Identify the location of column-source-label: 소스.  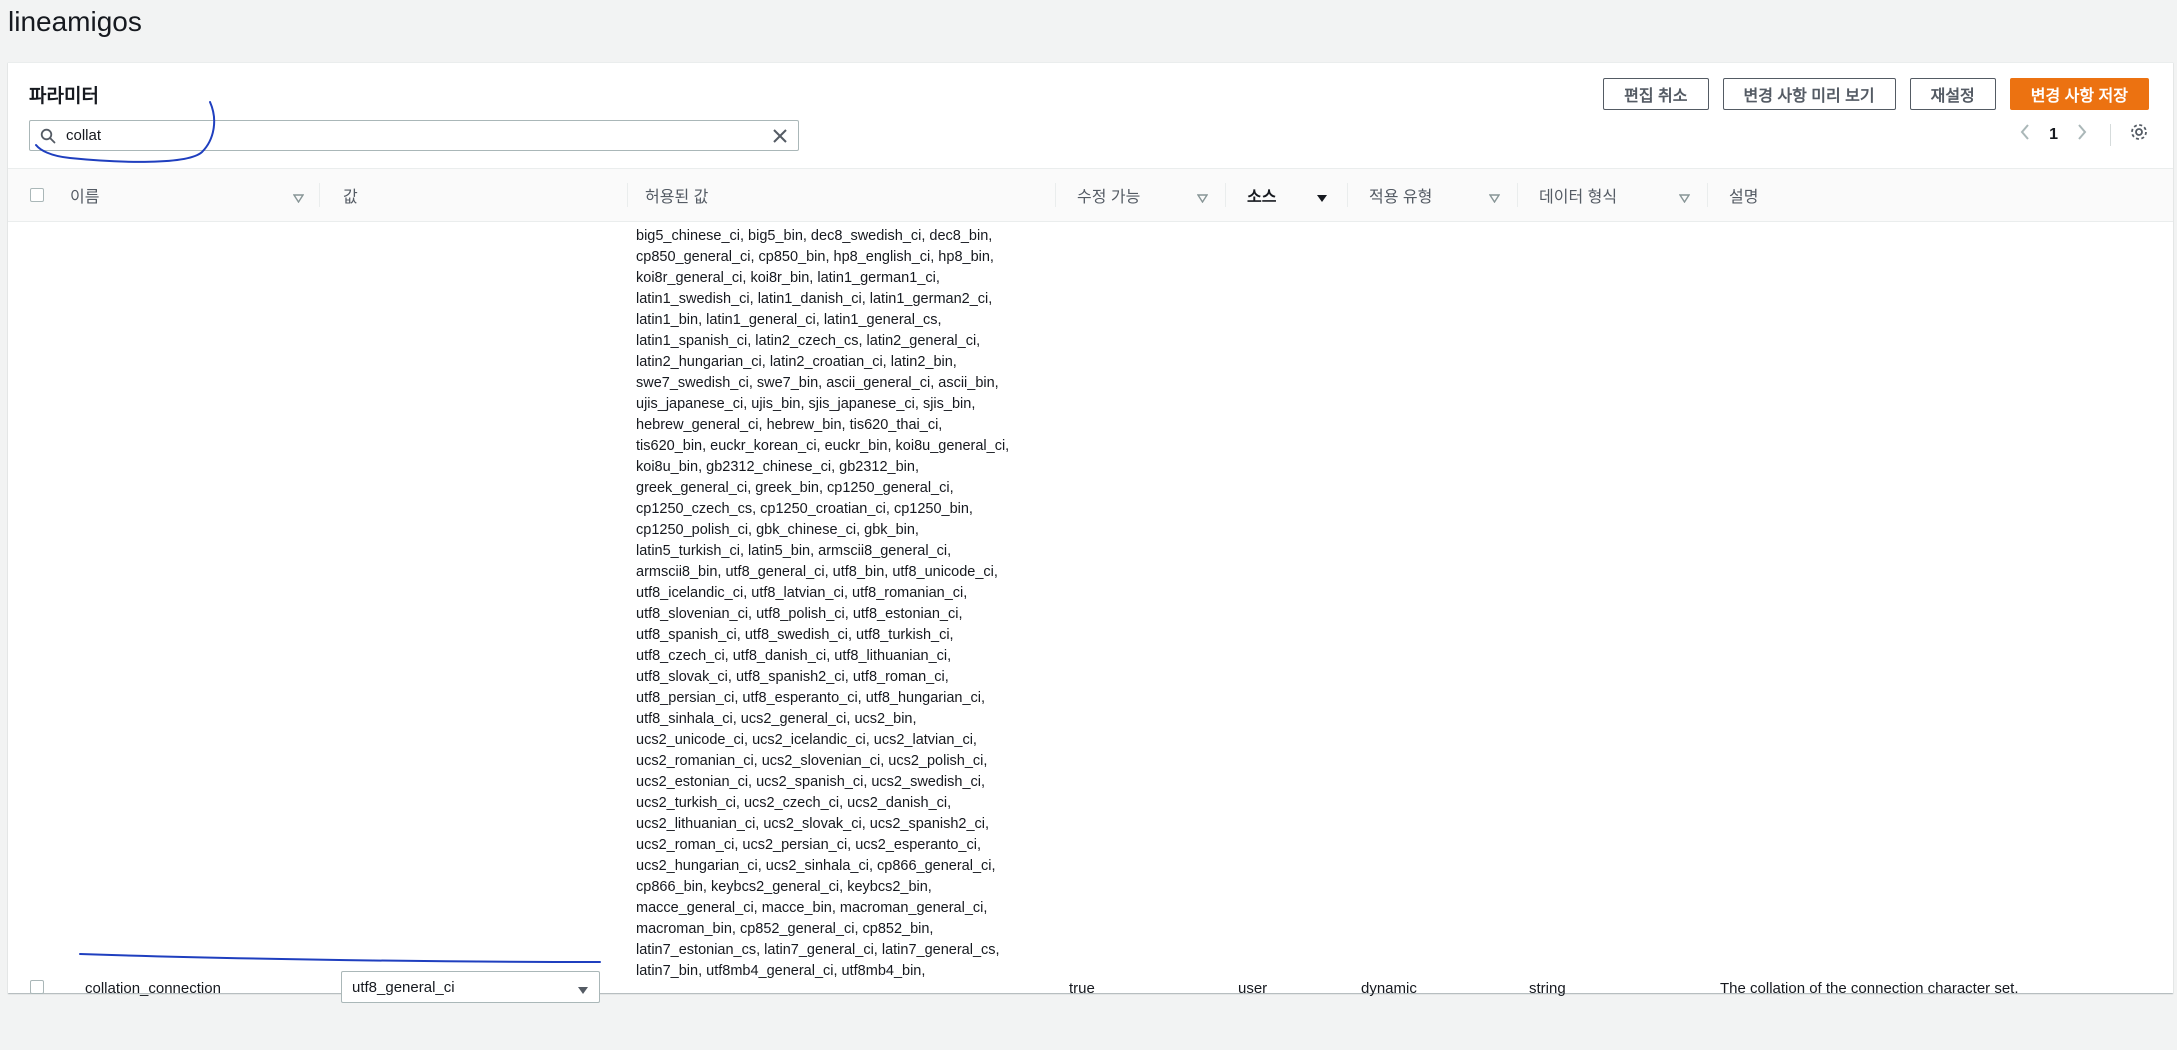
(1262, 197).